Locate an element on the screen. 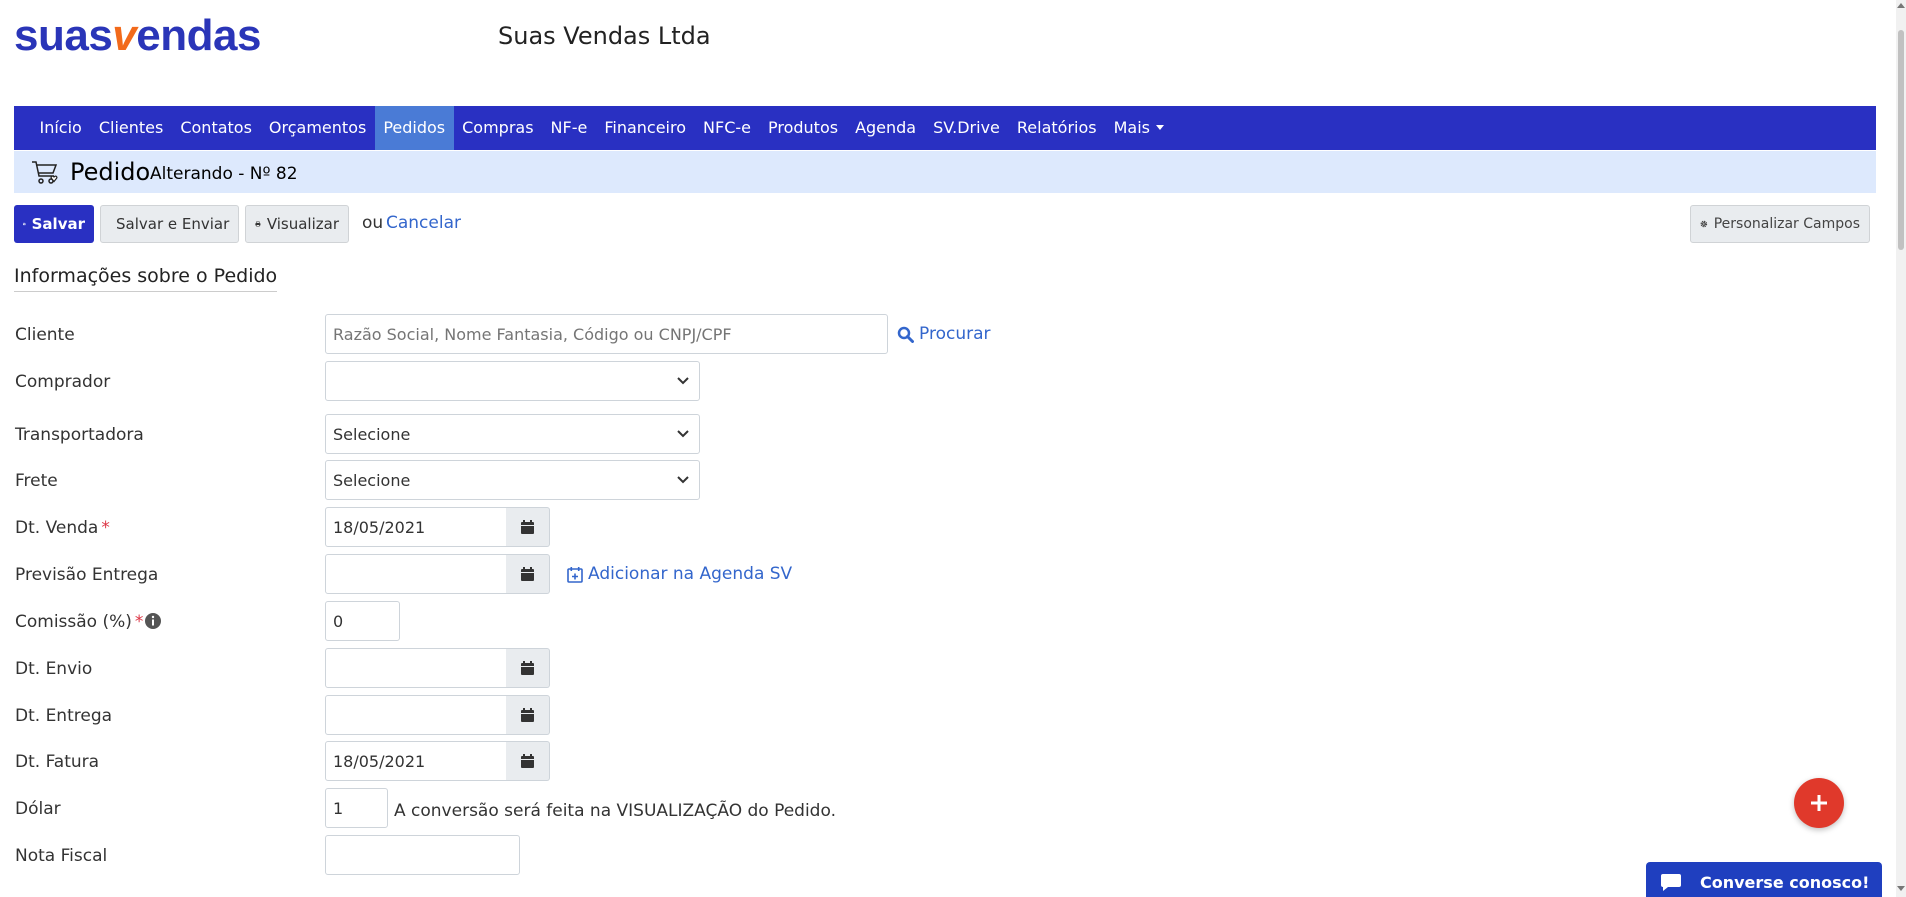 Image resolution: width=1906 pixels, height=897 pixels. caret-down-icon is located at coordinates (1159, 127).